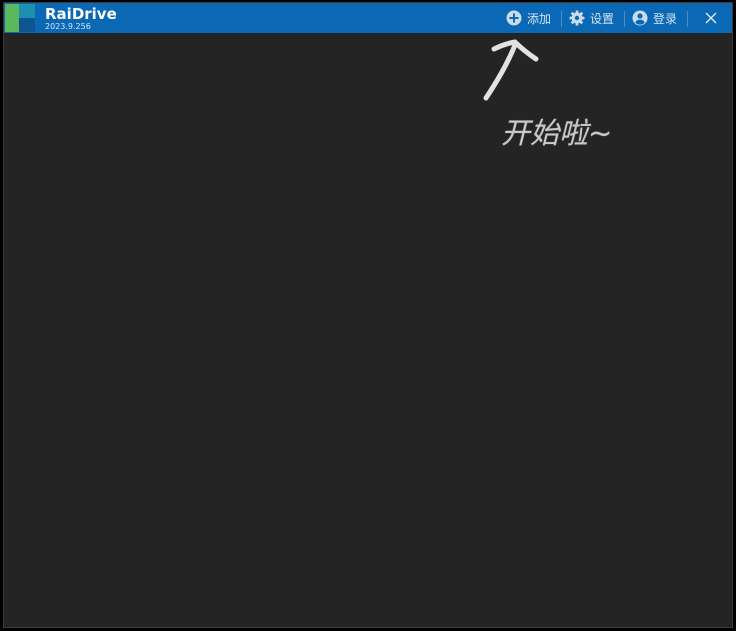  I want to click on logo-dark-block, so click(27, 25).